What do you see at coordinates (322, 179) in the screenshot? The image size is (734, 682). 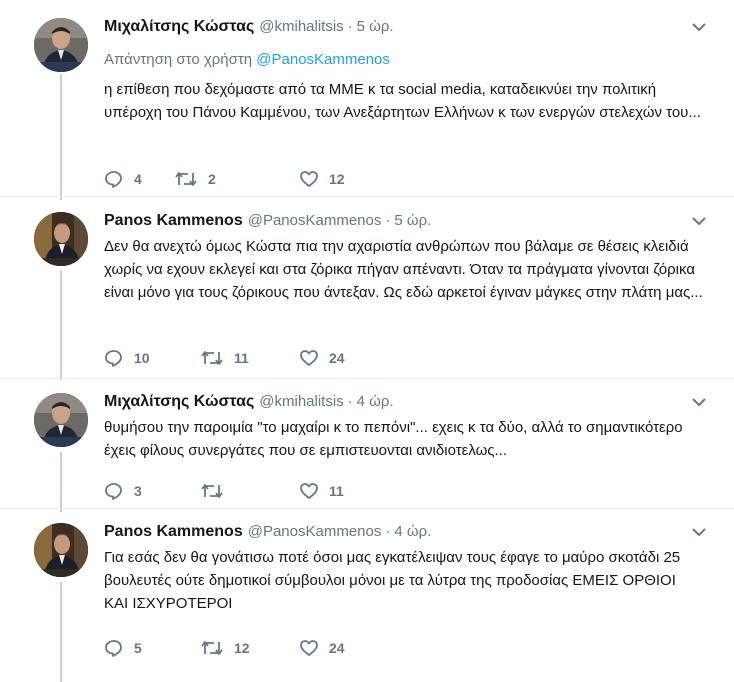 I see `like-button: 12` at bounding box center [322, 179].